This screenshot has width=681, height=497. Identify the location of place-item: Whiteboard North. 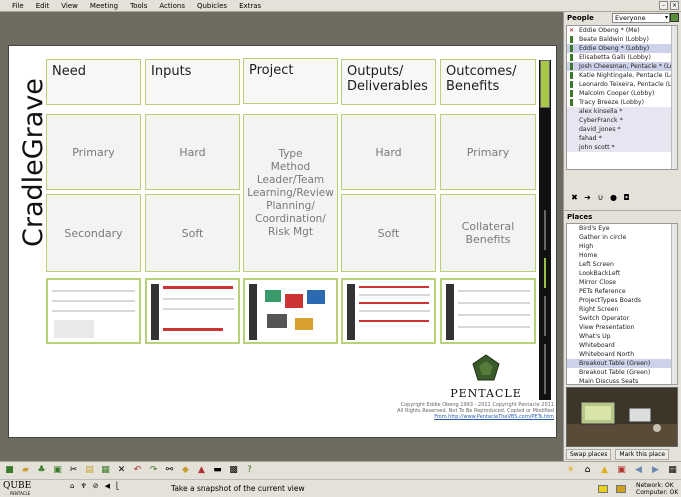
(622, 354).